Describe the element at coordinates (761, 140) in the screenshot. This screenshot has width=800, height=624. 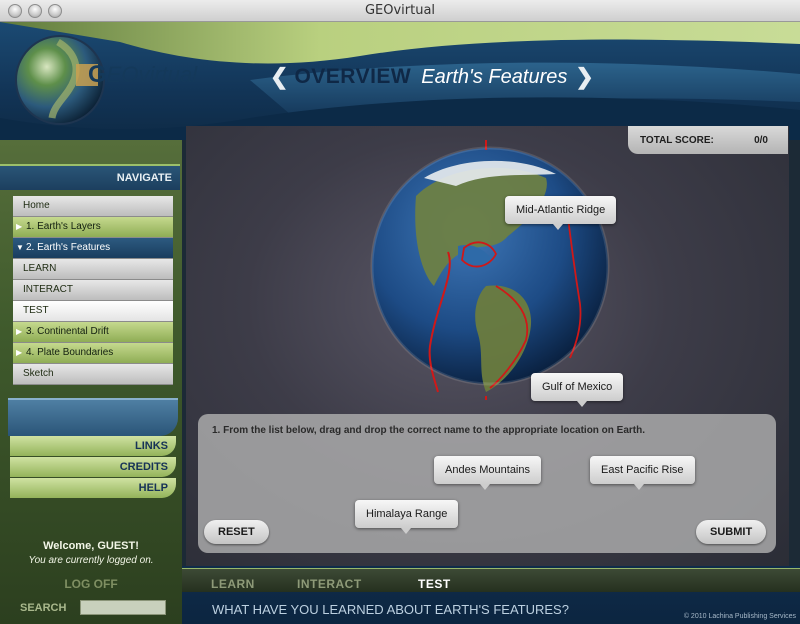
I see `total-score-value: 0/0` at that location.